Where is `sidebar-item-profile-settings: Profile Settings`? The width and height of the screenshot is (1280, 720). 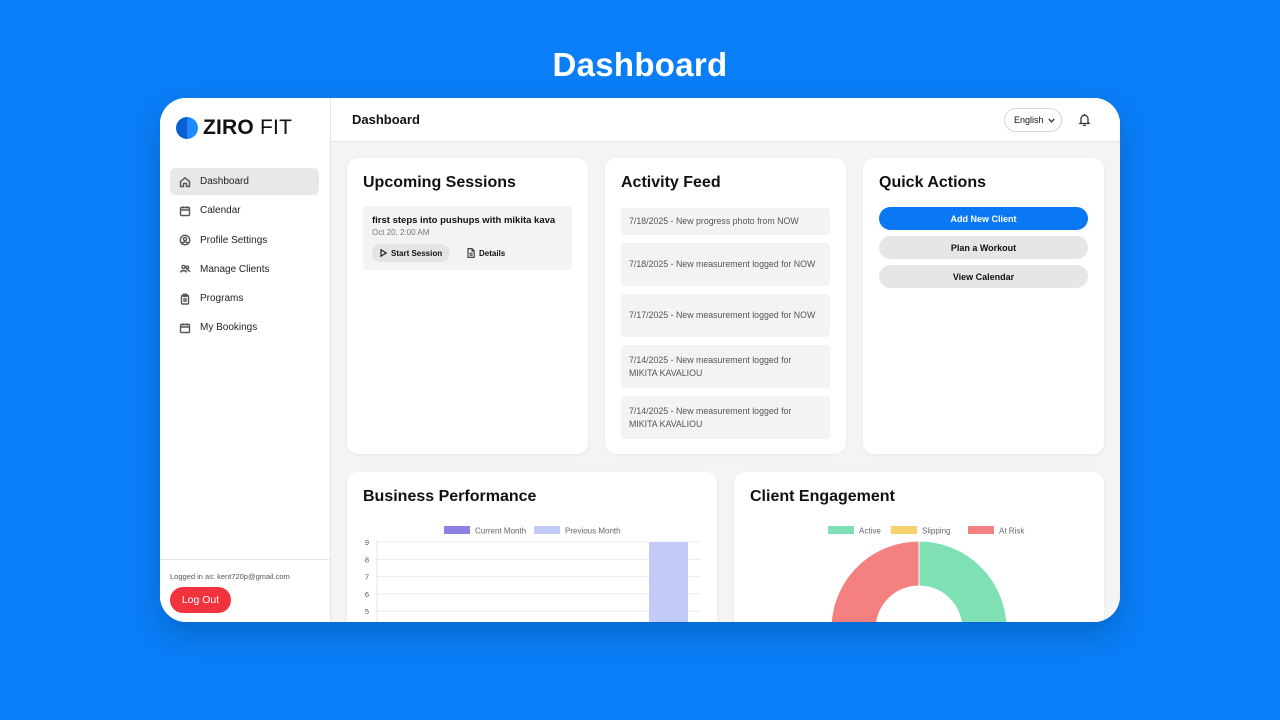
sidebar-item-profile-settings: Profile Settings is located at coordinates (244, 240).